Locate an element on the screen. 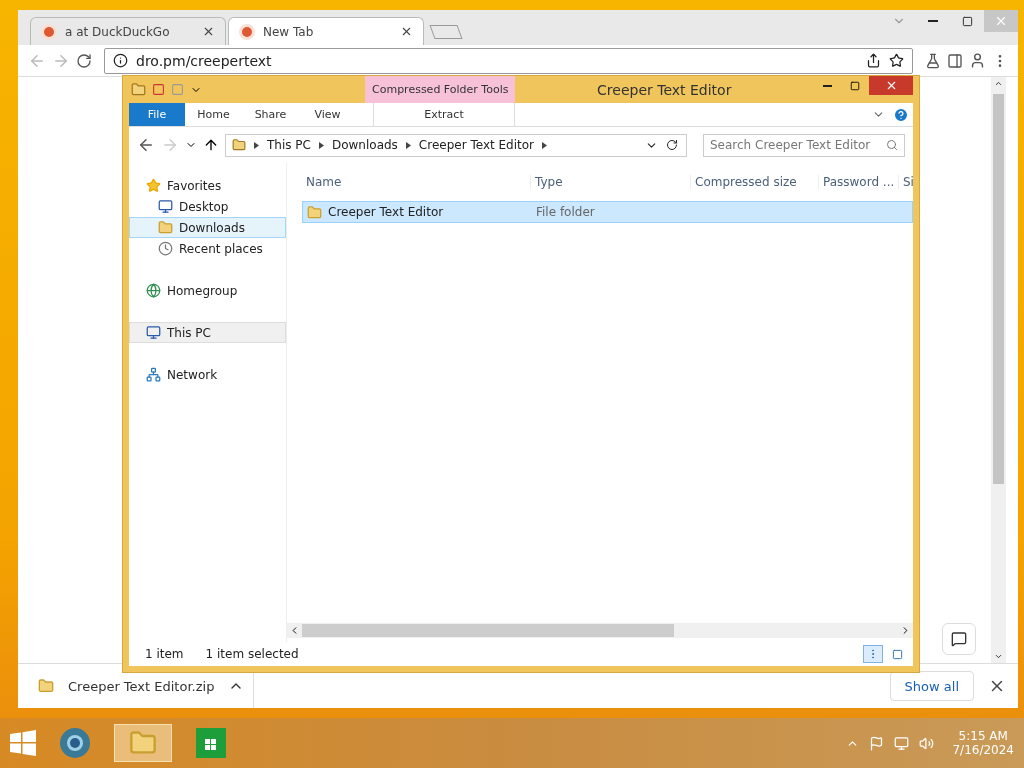 The image size is (1024, 768). profile-icon is located at coordinates (977, 60).